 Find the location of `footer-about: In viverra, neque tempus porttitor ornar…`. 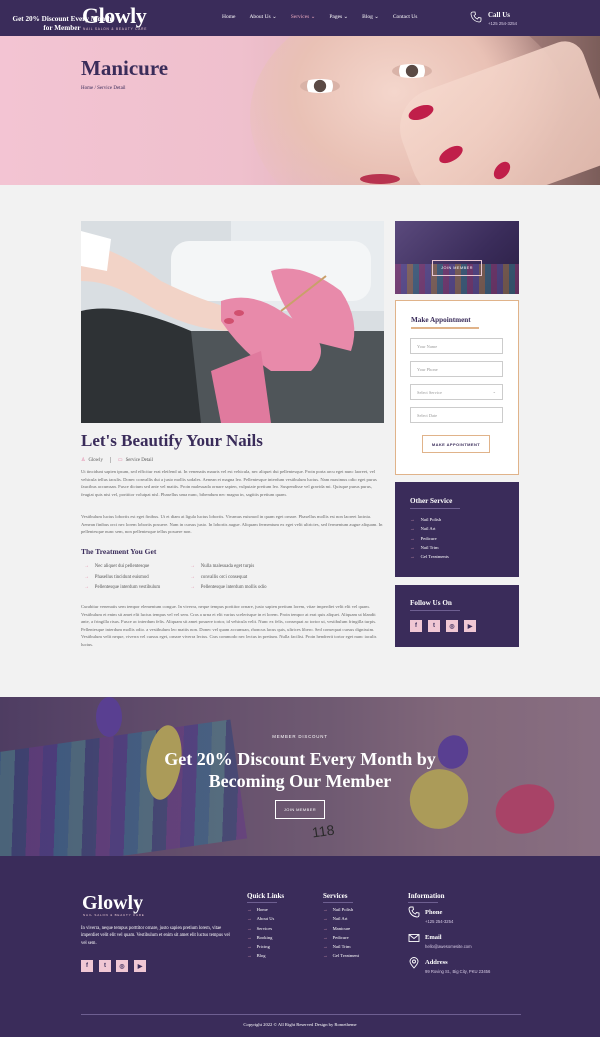

footer-about: In viverra, neque tempus porttitor ornar… is located at coordinates (155, 936).